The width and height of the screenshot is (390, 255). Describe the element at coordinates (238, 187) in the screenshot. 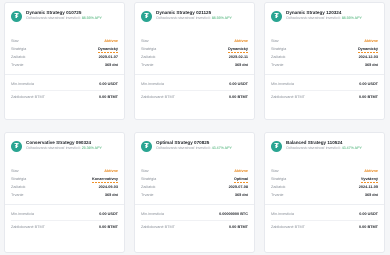

I see `start-date: 2025-07-08` at that location.